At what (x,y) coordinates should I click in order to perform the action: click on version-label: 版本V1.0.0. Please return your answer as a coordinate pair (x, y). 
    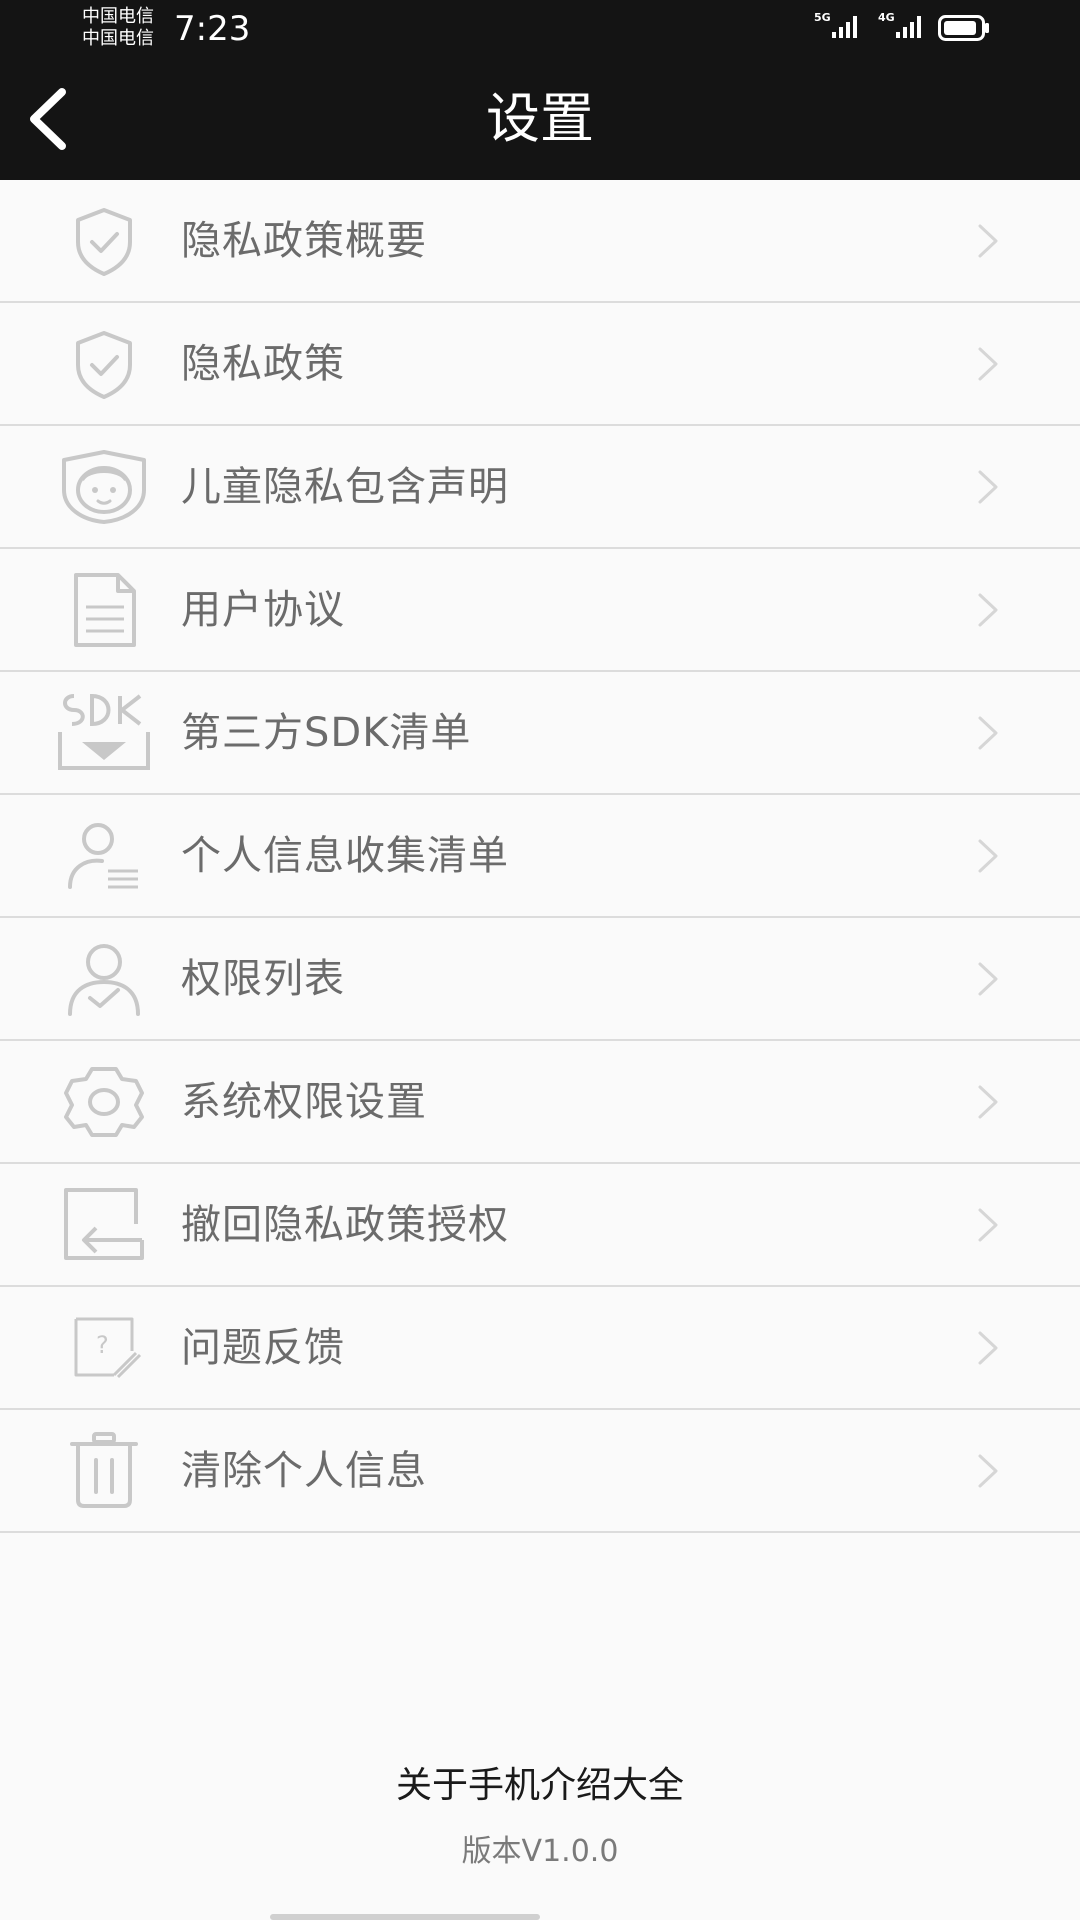
    Looking at the image, I should click on (540, 1851).